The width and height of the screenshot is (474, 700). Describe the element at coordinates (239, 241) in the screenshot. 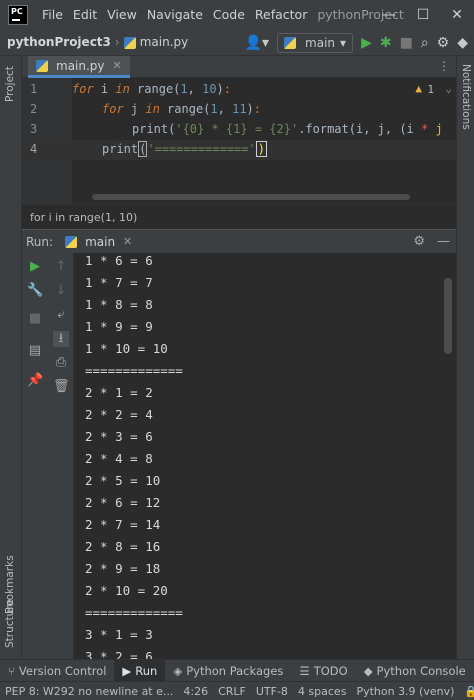

I see `run-tool-window-header: Run: main ✕ ⚙ —` at that location.